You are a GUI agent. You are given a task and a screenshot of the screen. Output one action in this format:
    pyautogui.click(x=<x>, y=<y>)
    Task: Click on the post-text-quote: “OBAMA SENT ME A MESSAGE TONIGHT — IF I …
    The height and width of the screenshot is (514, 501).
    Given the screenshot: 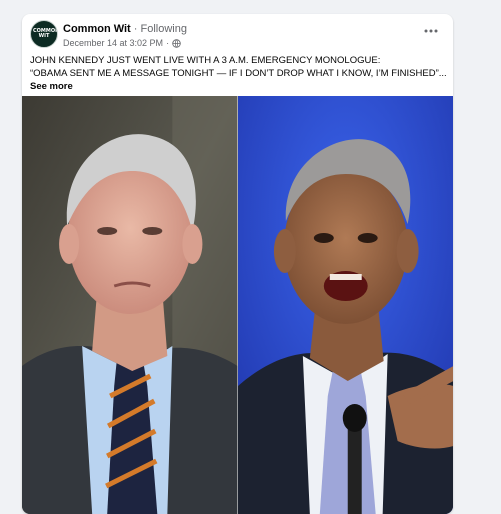 What is the action you would take?
    pyautogui.click(x=238, y=73)
    